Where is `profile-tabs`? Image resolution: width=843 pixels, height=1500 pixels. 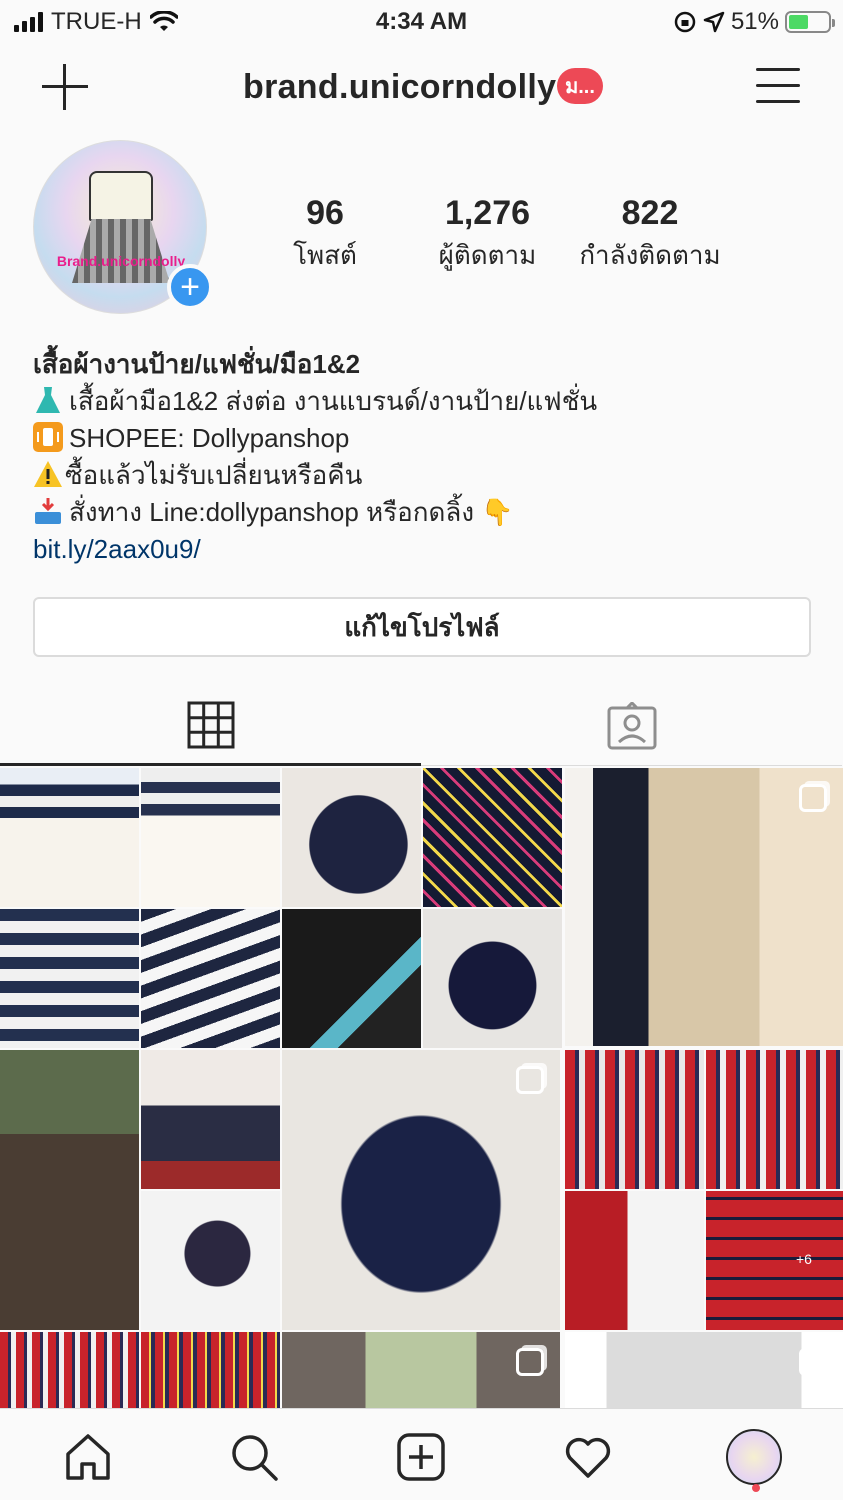
profile-tabs is located at coordinates (421, 726).